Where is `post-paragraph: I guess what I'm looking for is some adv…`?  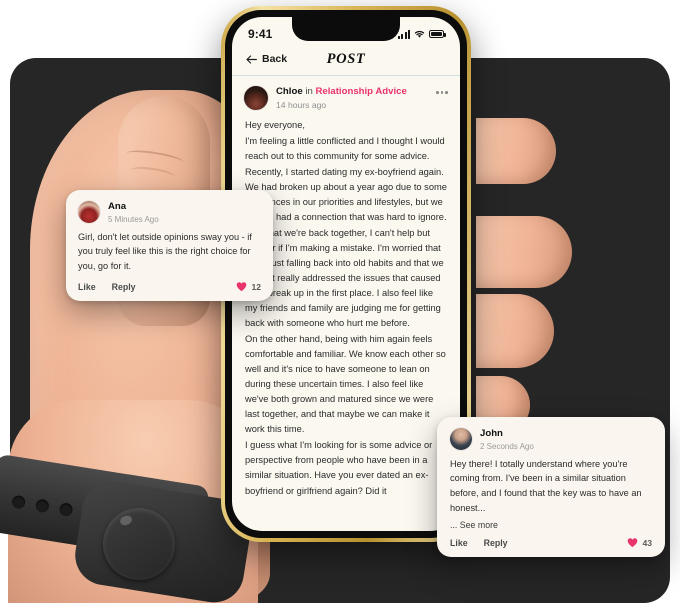 post-paragraph: I guess what I'm looking for is some adv… is located at coordinates (339, 468).